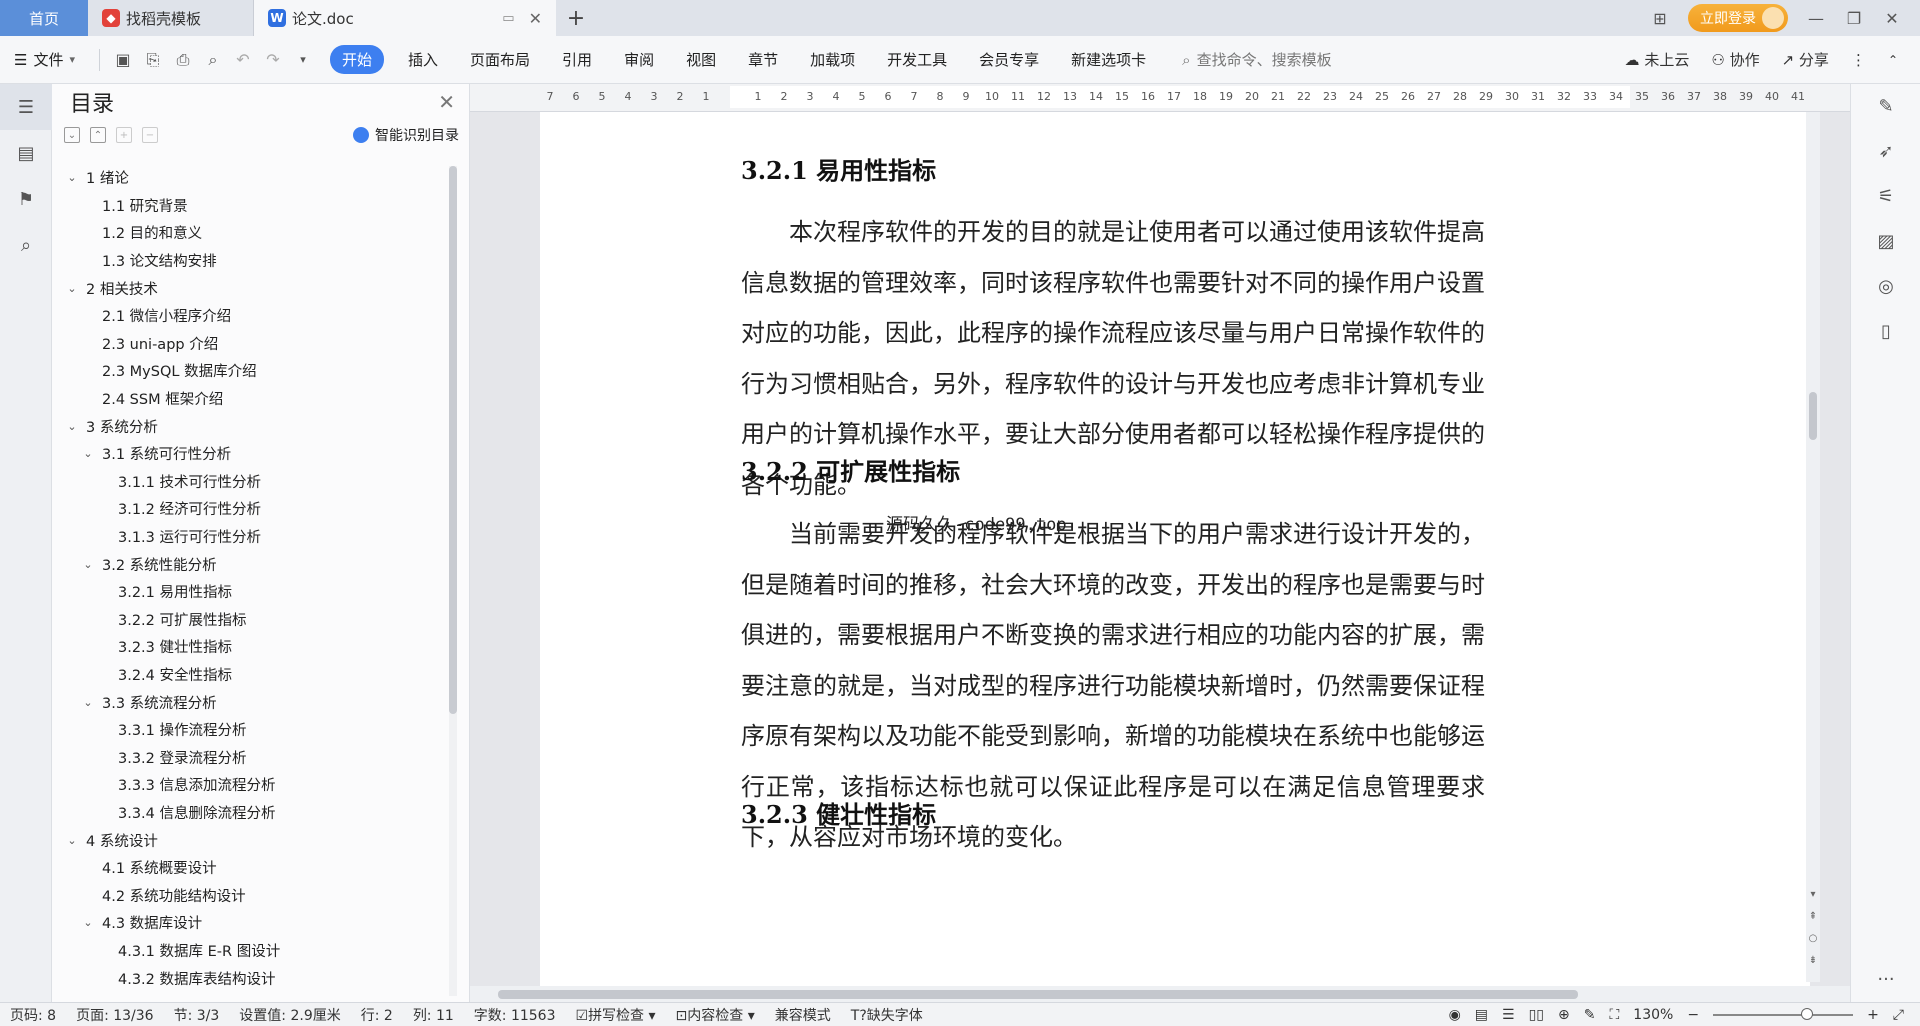 This screenshot has height=1026, width=1920. What do you see at coordinates (1813, 547) in the screenshot?
I see `vertical-scrollbar: ▾ ⇞ ○ ⇟` at bounding box center [1813, 547].